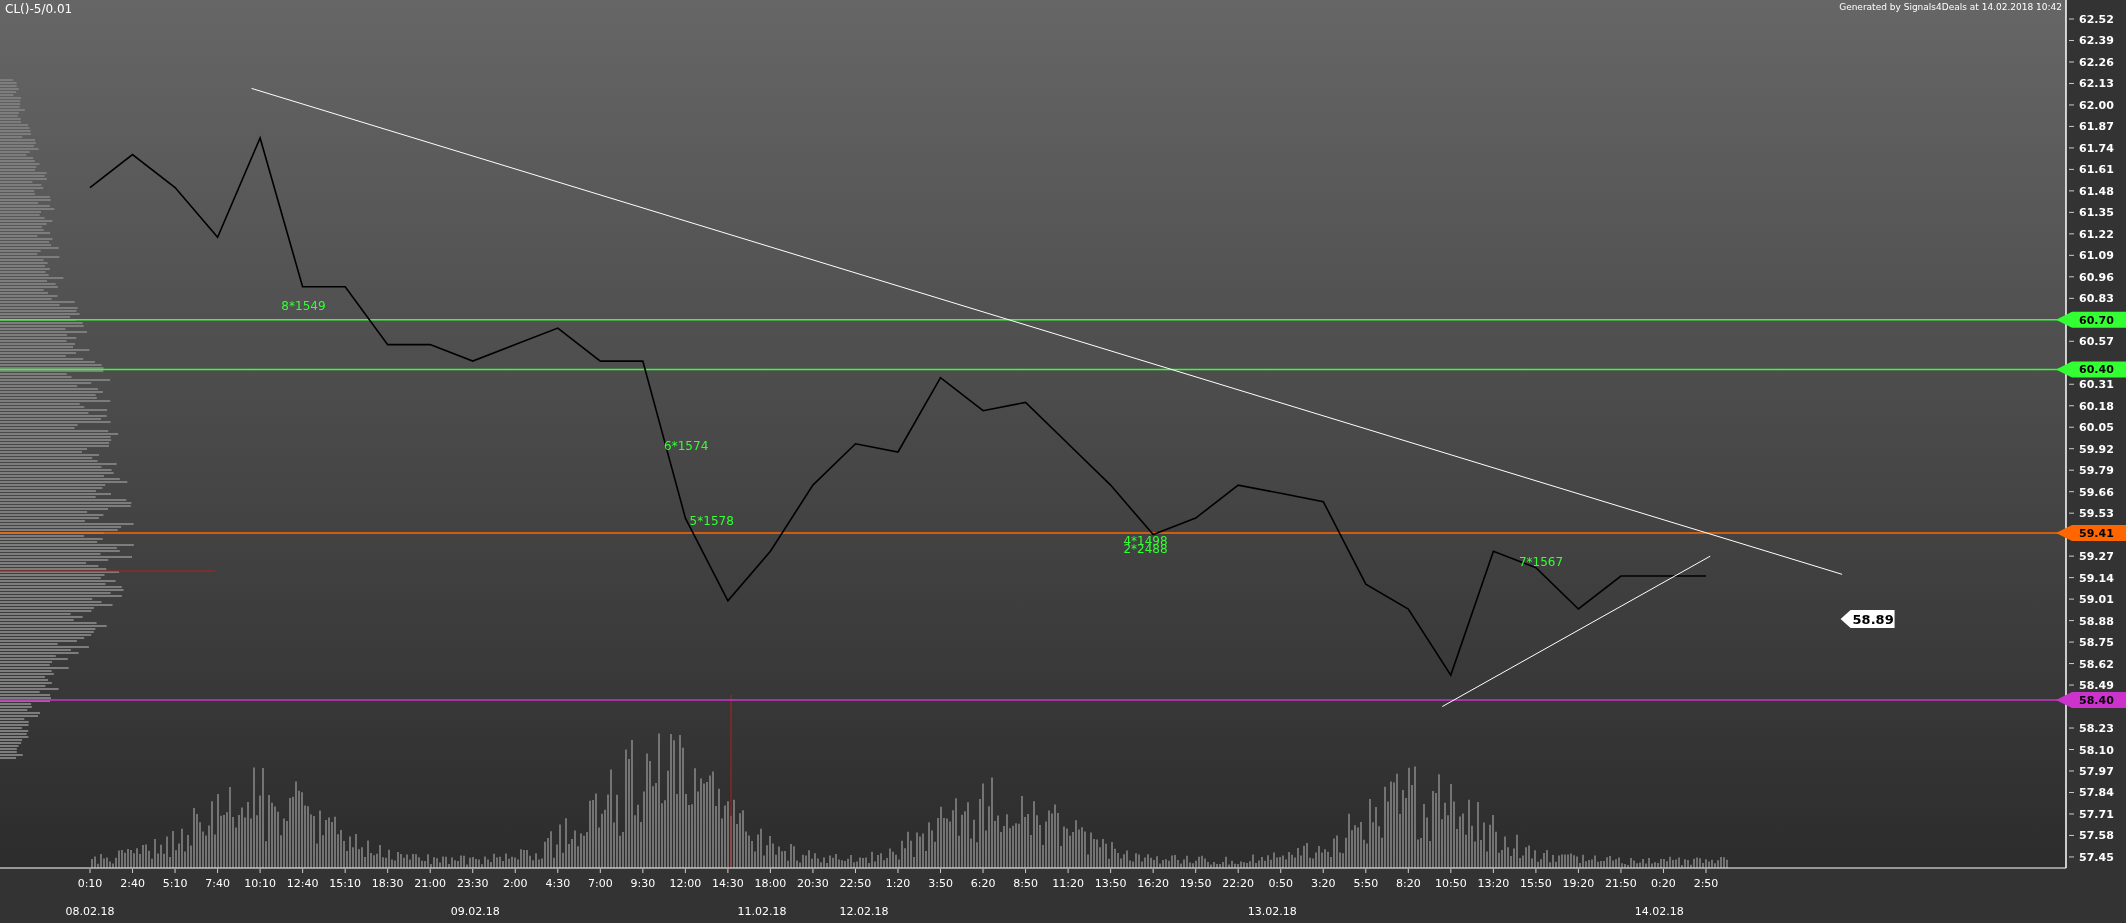 The width and height of the screenshot is (2126, 923). What do you see at coordinates (1238, 883) in the screenshot?
I see `x-tick-label: 22:20` at bounding box center [1238, 883].